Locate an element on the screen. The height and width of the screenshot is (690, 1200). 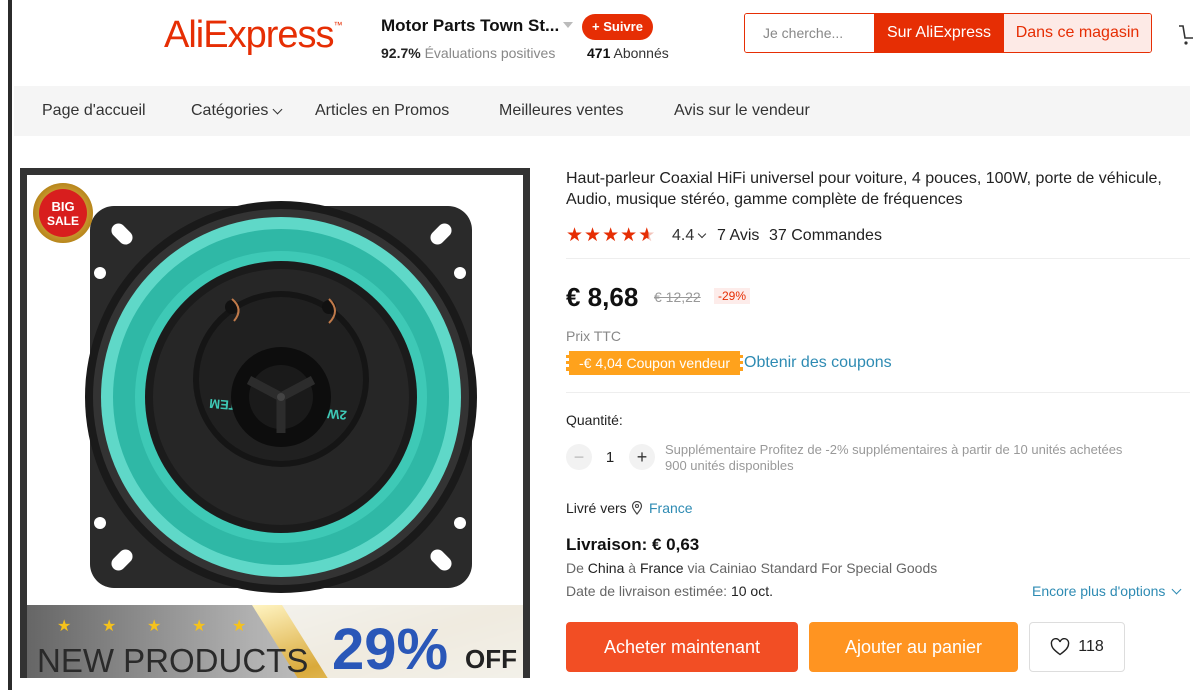
quantity-increase-button: + is located at coordinates (642, 457).